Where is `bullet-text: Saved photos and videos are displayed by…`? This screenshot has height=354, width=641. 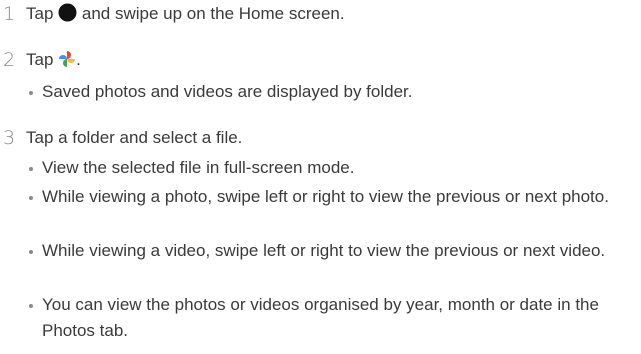
bullet-text: Saved photos and videos are displayed by… is located at coordinates (227, 91).